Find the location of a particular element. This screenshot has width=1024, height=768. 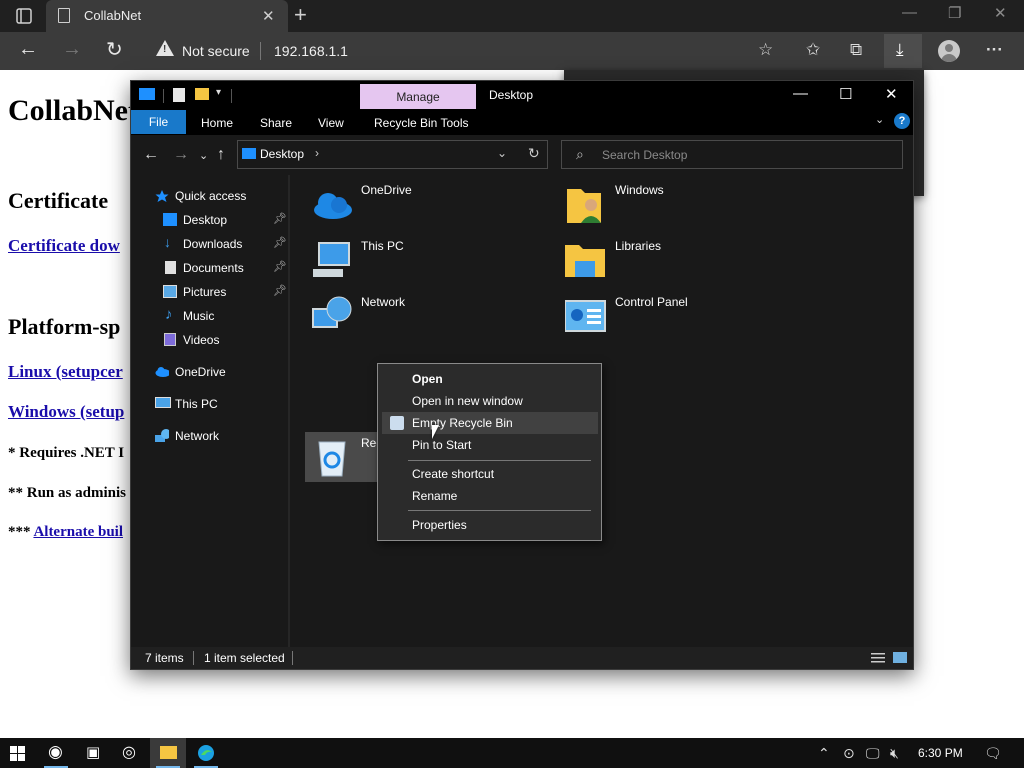

up-icon: ↑ is located at coordinates (221, 155).